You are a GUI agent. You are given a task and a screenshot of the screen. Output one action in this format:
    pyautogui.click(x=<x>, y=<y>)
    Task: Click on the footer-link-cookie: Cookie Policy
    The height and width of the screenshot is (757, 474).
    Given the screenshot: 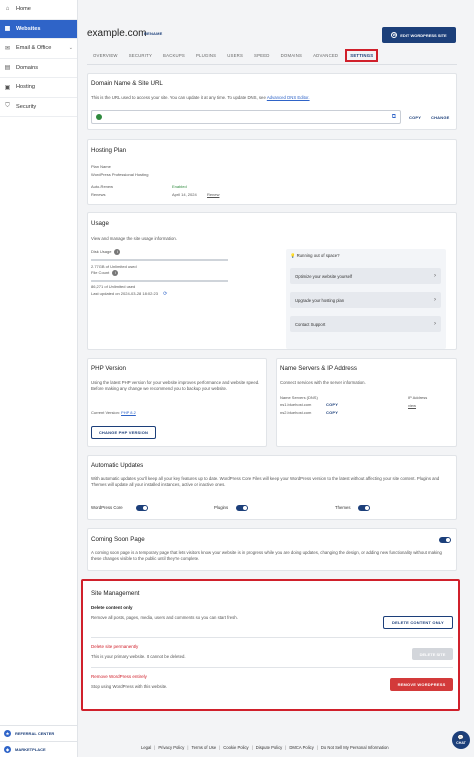 What is the action you would take?
    pyautogui.click(x=235, y=747)
    